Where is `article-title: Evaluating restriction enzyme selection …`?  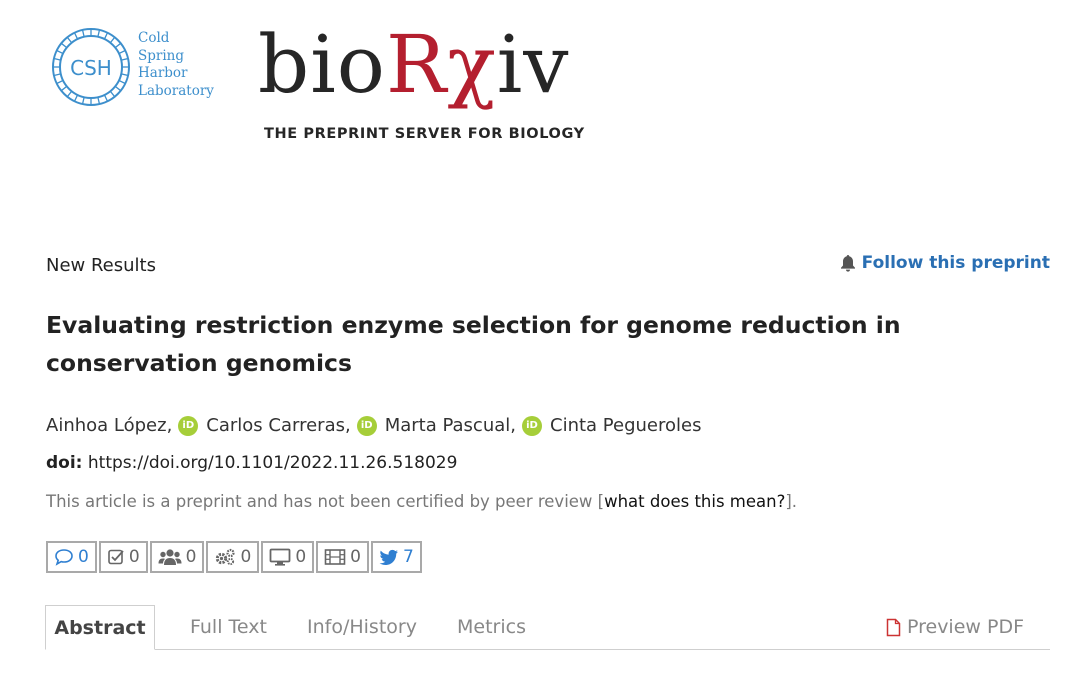
article-title: Evaluating restriction enzyme selection … is located at coordinates (473, 344).